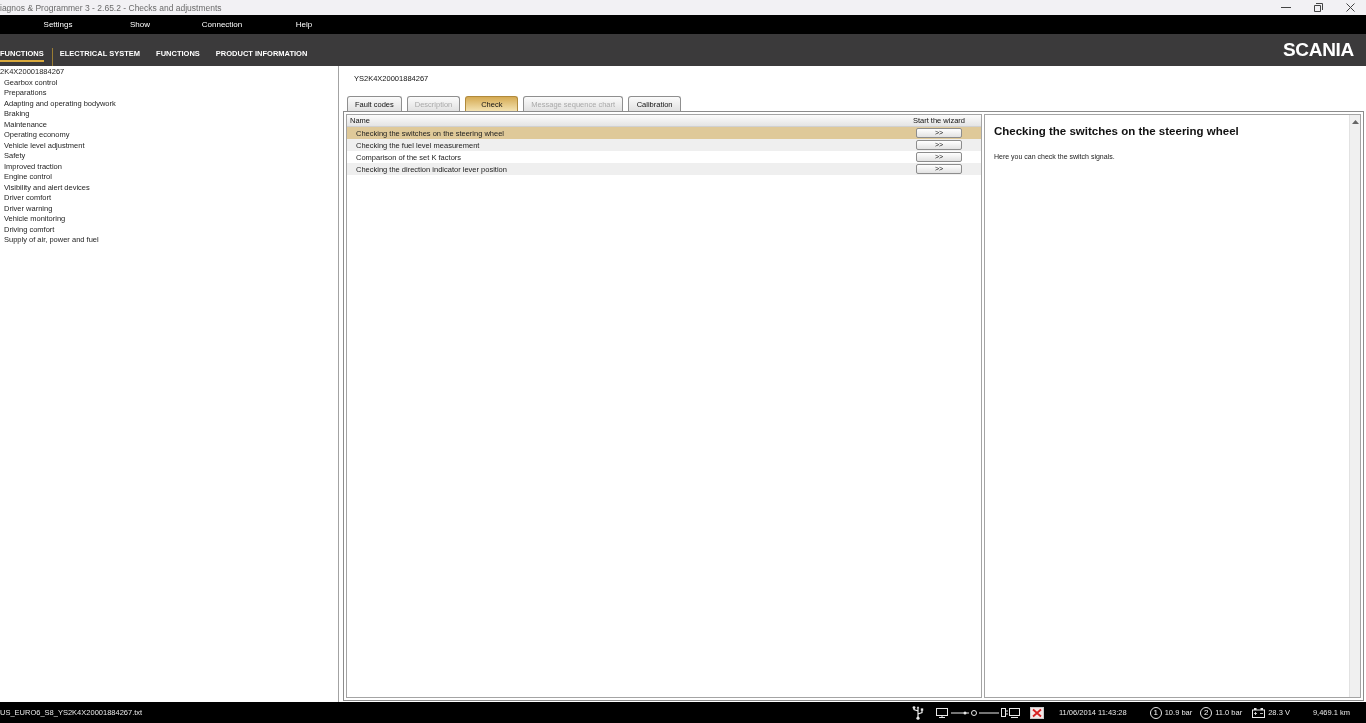 The image size is (1366, 723). I want to click on cross-box-icon, so click(1037, 712).